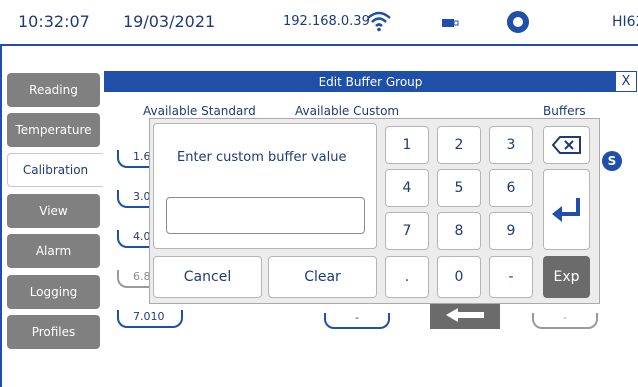 The width and height of the screenshot is (638, 387). I want to click on status-ring-icon, so click(518, 22).